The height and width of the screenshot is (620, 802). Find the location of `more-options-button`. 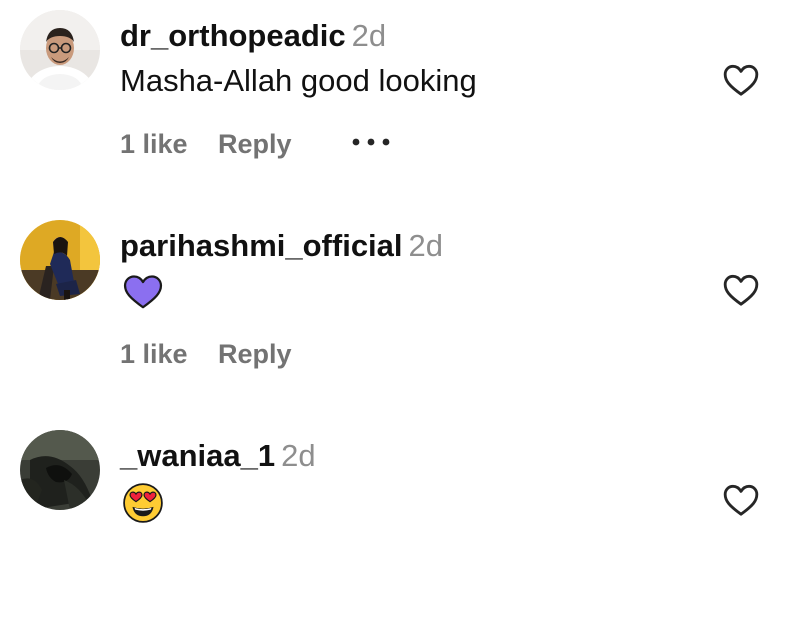

more-options-button is located at coordinates (372, 144).